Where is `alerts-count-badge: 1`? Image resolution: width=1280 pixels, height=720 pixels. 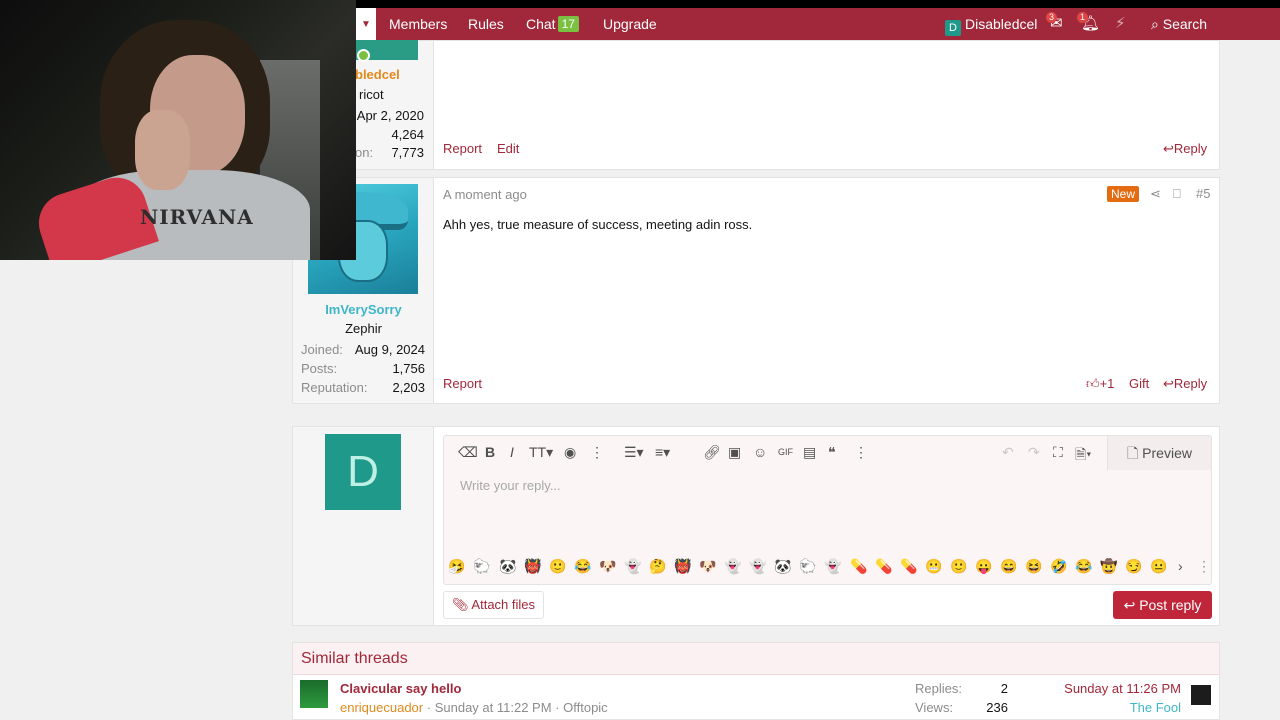 alerts-count-badge: 1 is located at coordinates (1083, 17).